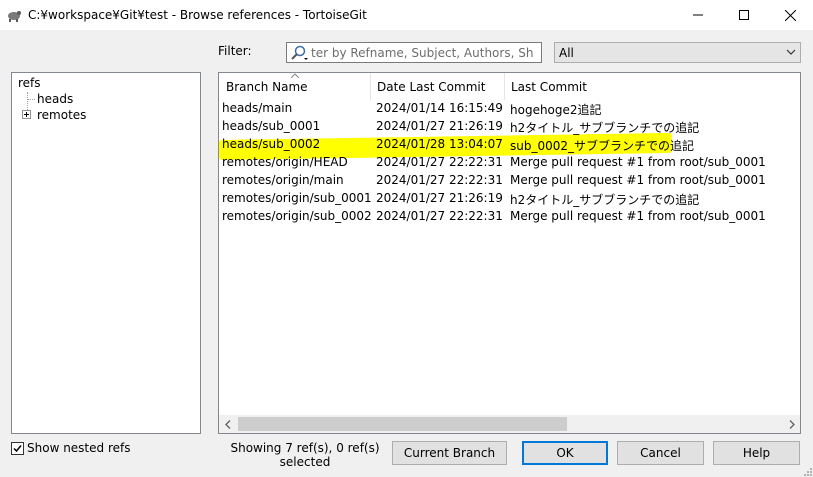  I want to click on minimize-icon, so click(698, 15).